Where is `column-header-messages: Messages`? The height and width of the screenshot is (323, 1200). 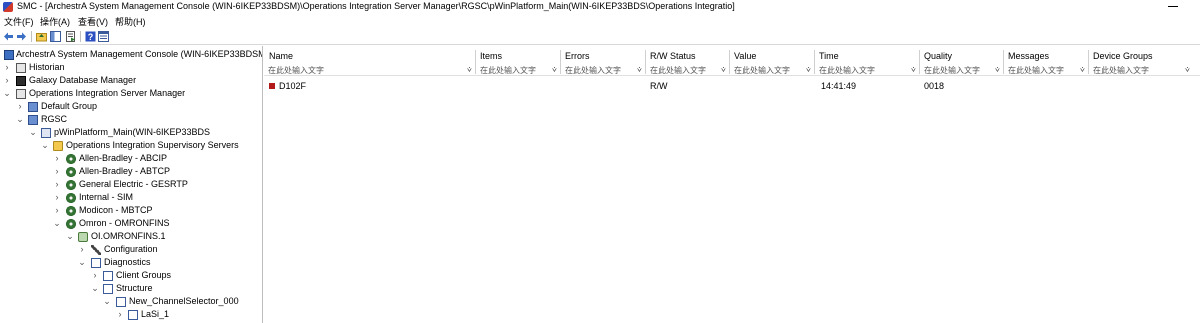 column-header-messages: Messages is located at coordinates (1028, 56).